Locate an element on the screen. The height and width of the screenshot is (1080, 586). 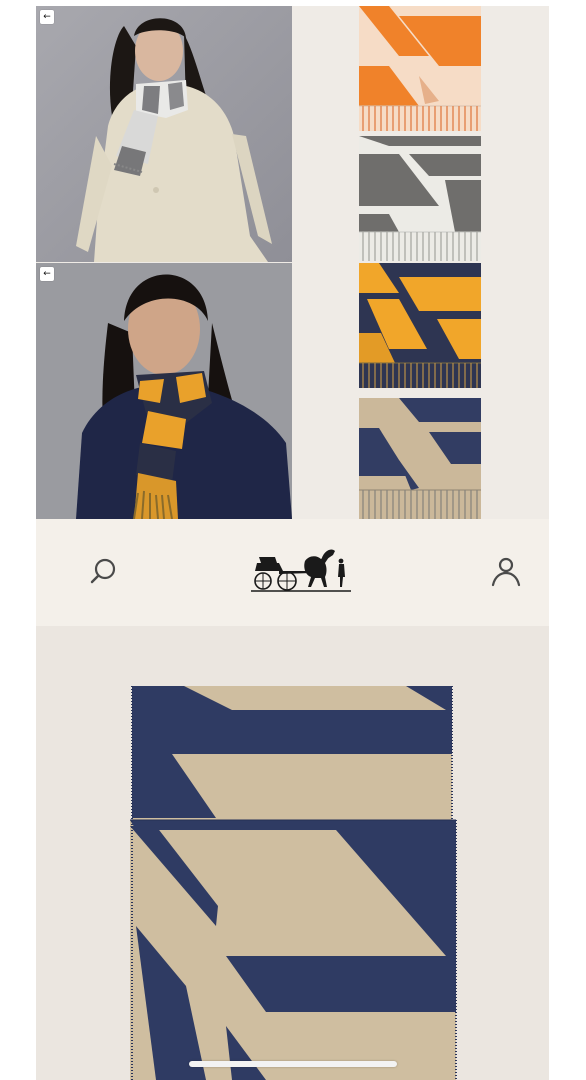
hermes-carriage-logo is located at coordinates (301, 568).